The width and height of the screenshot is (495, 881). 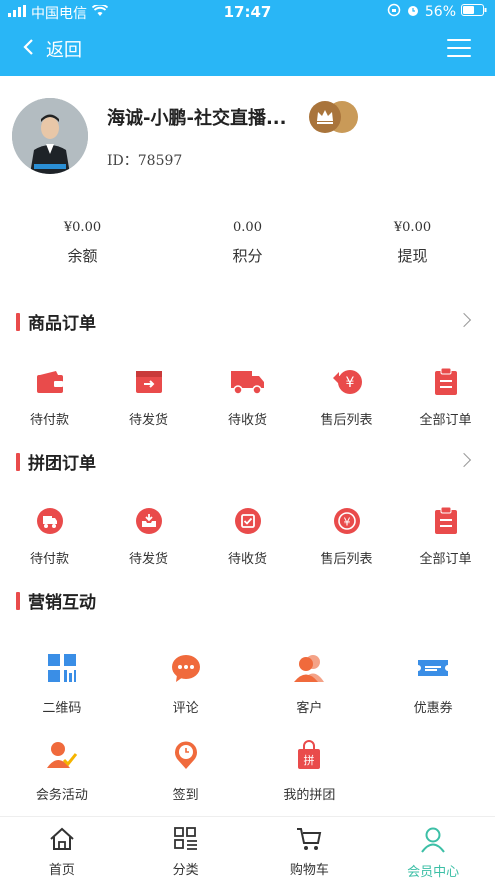 What do you see at coordinates (145, 161) in the screenshot?
I see `user-id: ID：78597` at bounding box center [145, 161].